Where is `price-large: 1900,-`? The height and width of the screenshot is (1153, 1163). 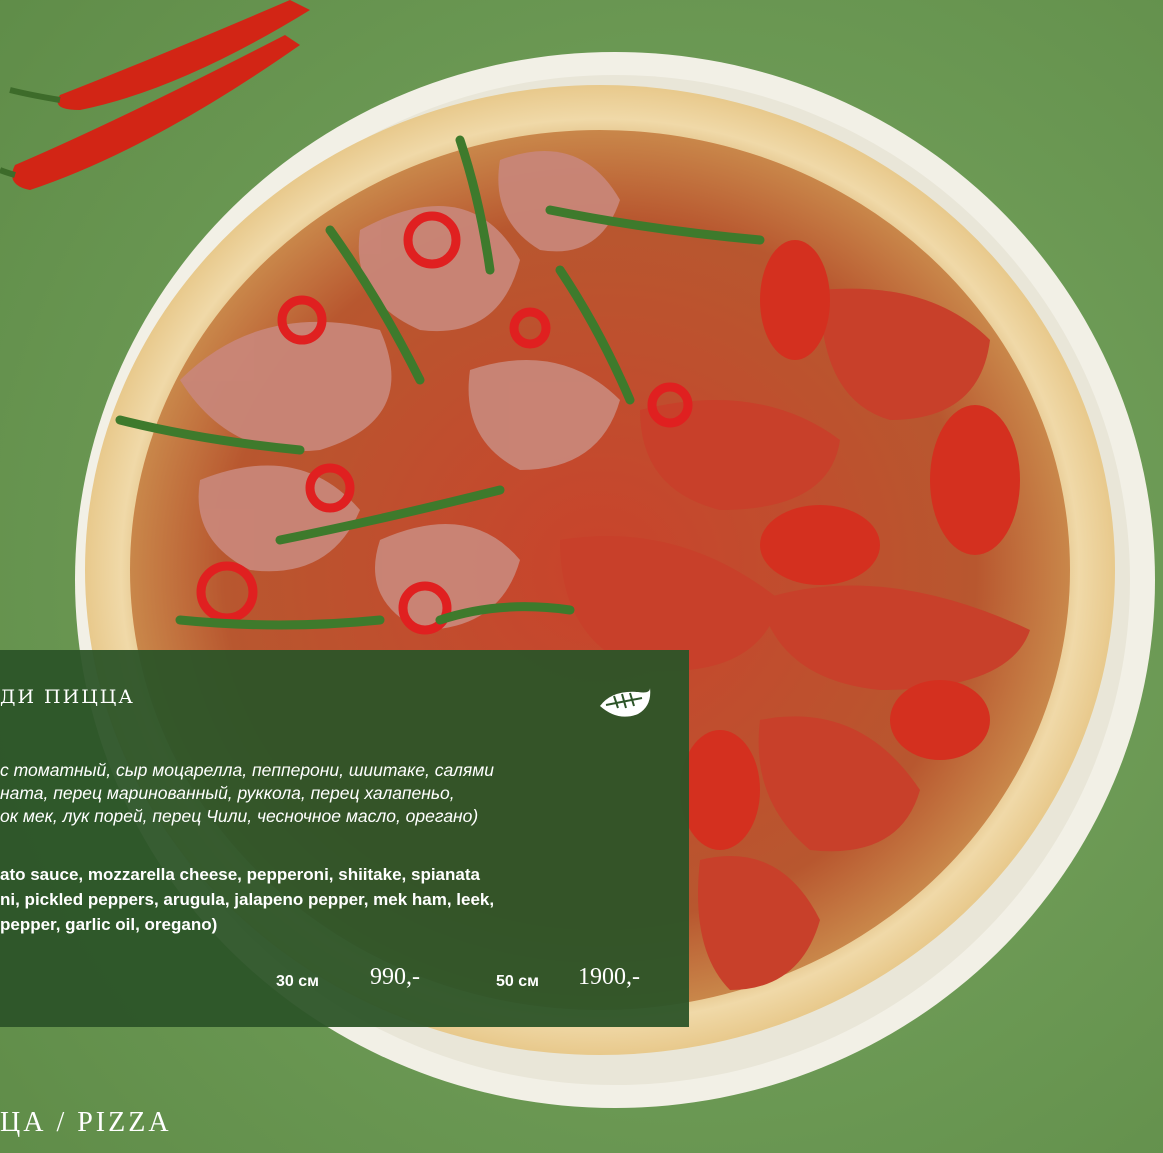 price-large: 1900,- is located at coordinates (609, 977).